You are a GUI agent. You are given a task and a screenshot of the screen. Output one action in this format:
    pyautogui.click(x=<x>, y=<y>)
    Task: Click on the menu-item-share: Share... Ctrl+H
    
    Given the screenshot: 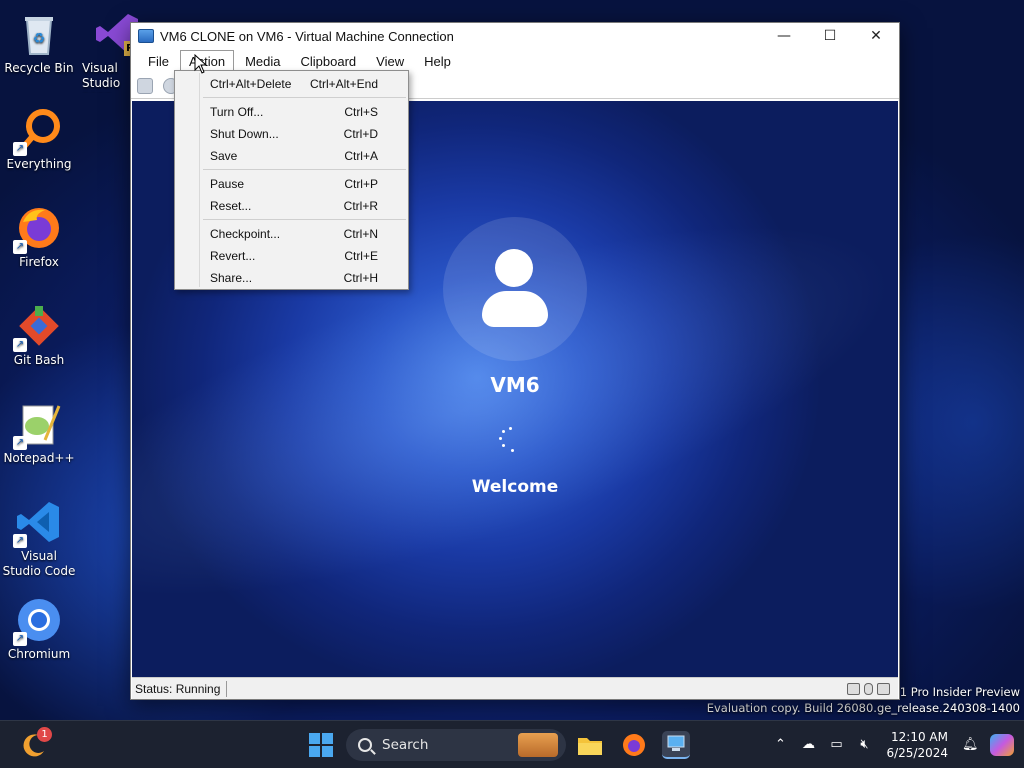 What is the action you would take?
    pyautogui.click(x=291, y=278)
    